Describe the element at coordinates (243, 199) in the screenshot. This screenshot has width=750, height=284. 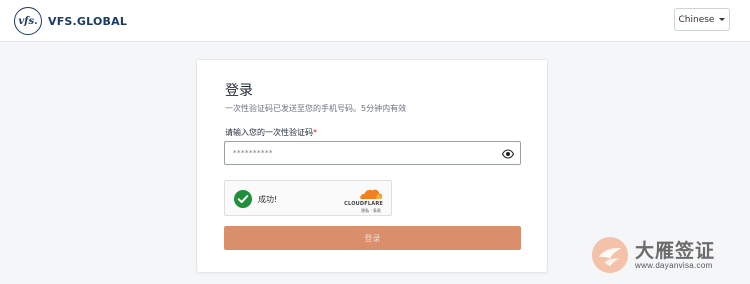
I see `check-circle-icon` at that location.